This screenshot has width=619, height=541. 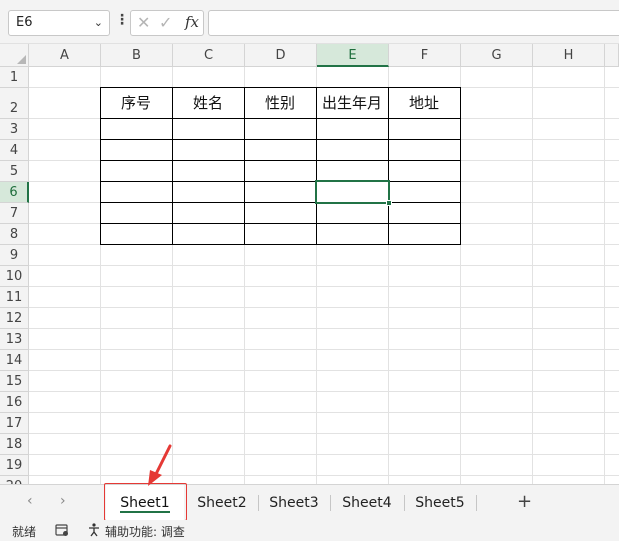 I want to click on table-header-cell: 性别, so click(x=280, y=103).